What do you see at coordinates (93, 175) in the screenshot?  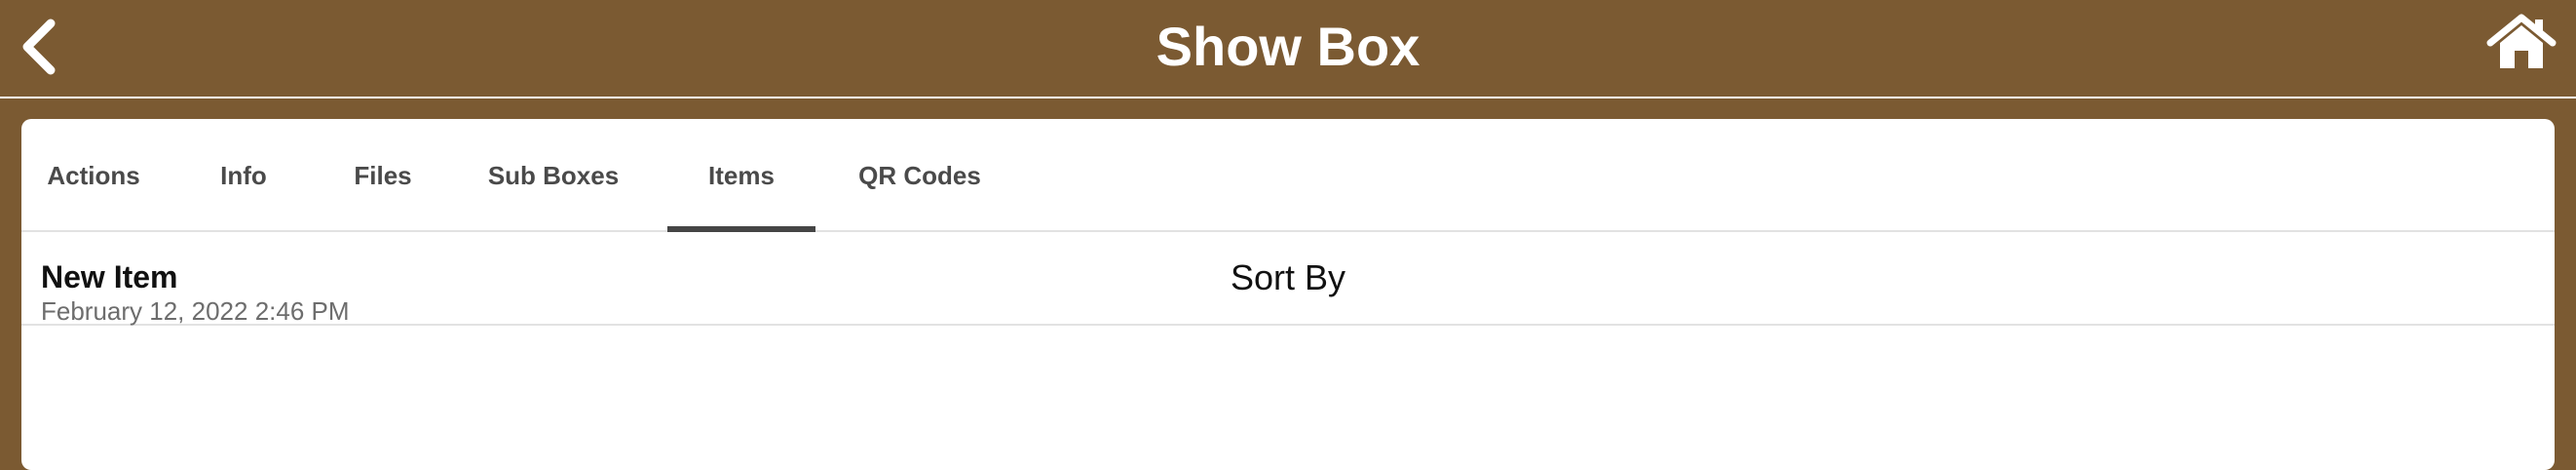 I see `tab-actions: Actions` at bounding box center [93, 175].